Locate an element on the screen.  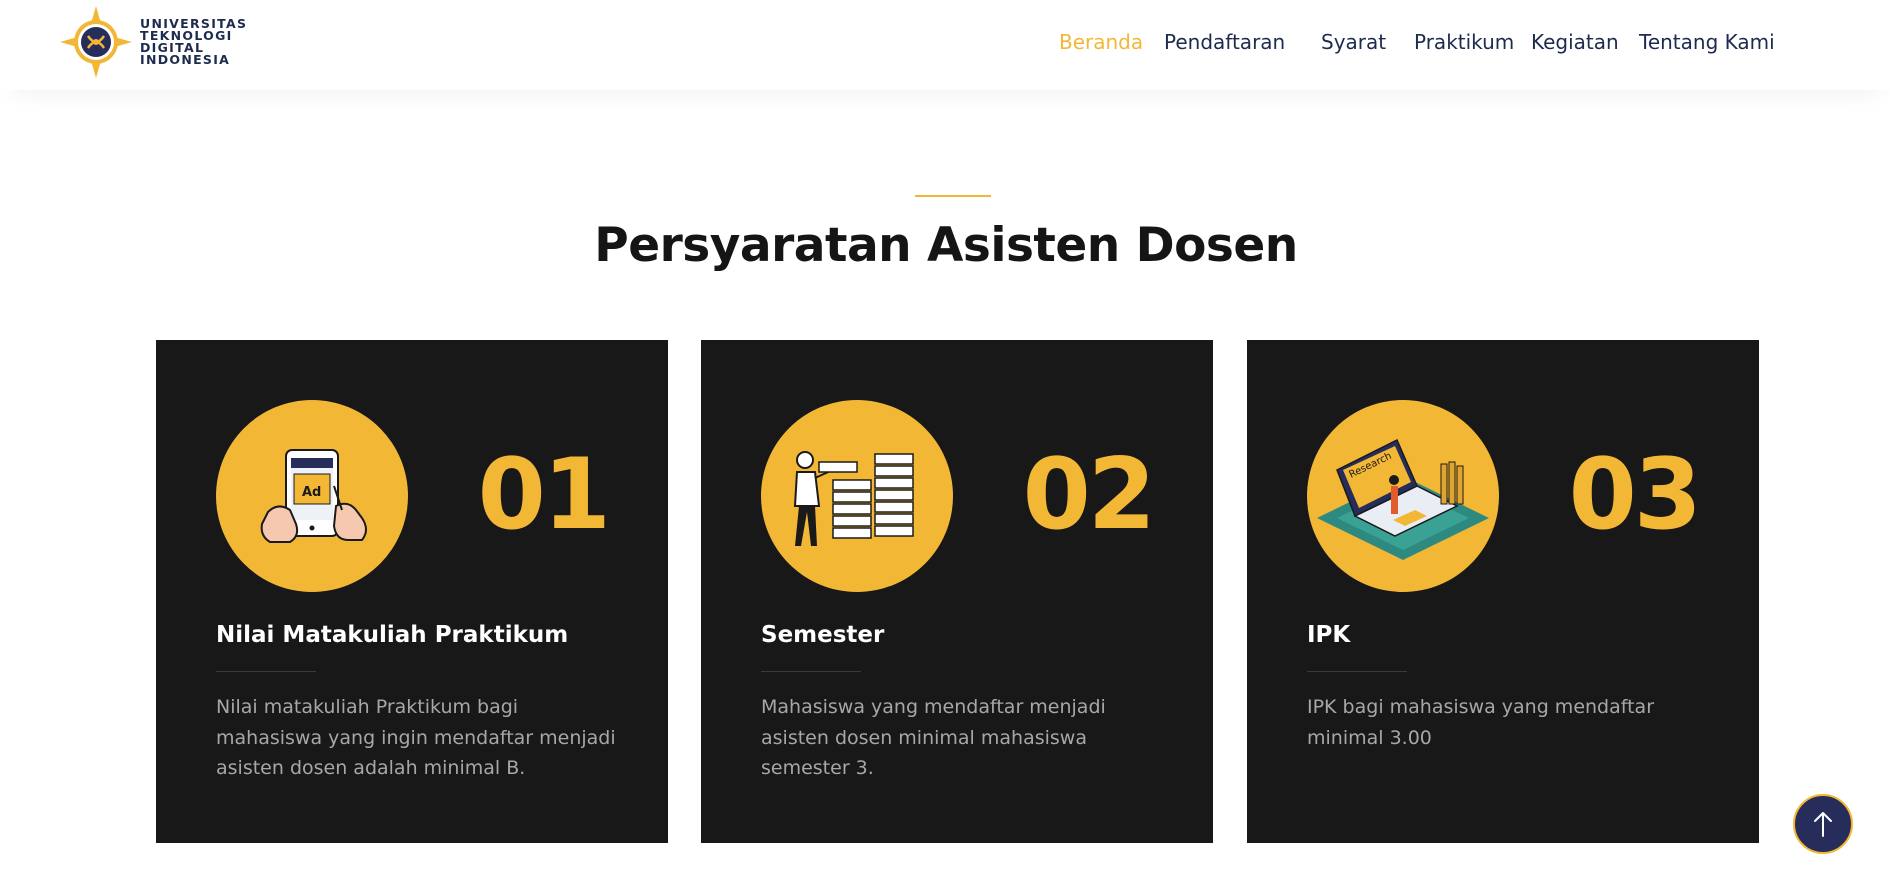
card-number: 02 is located at coordinates (1089, 495).